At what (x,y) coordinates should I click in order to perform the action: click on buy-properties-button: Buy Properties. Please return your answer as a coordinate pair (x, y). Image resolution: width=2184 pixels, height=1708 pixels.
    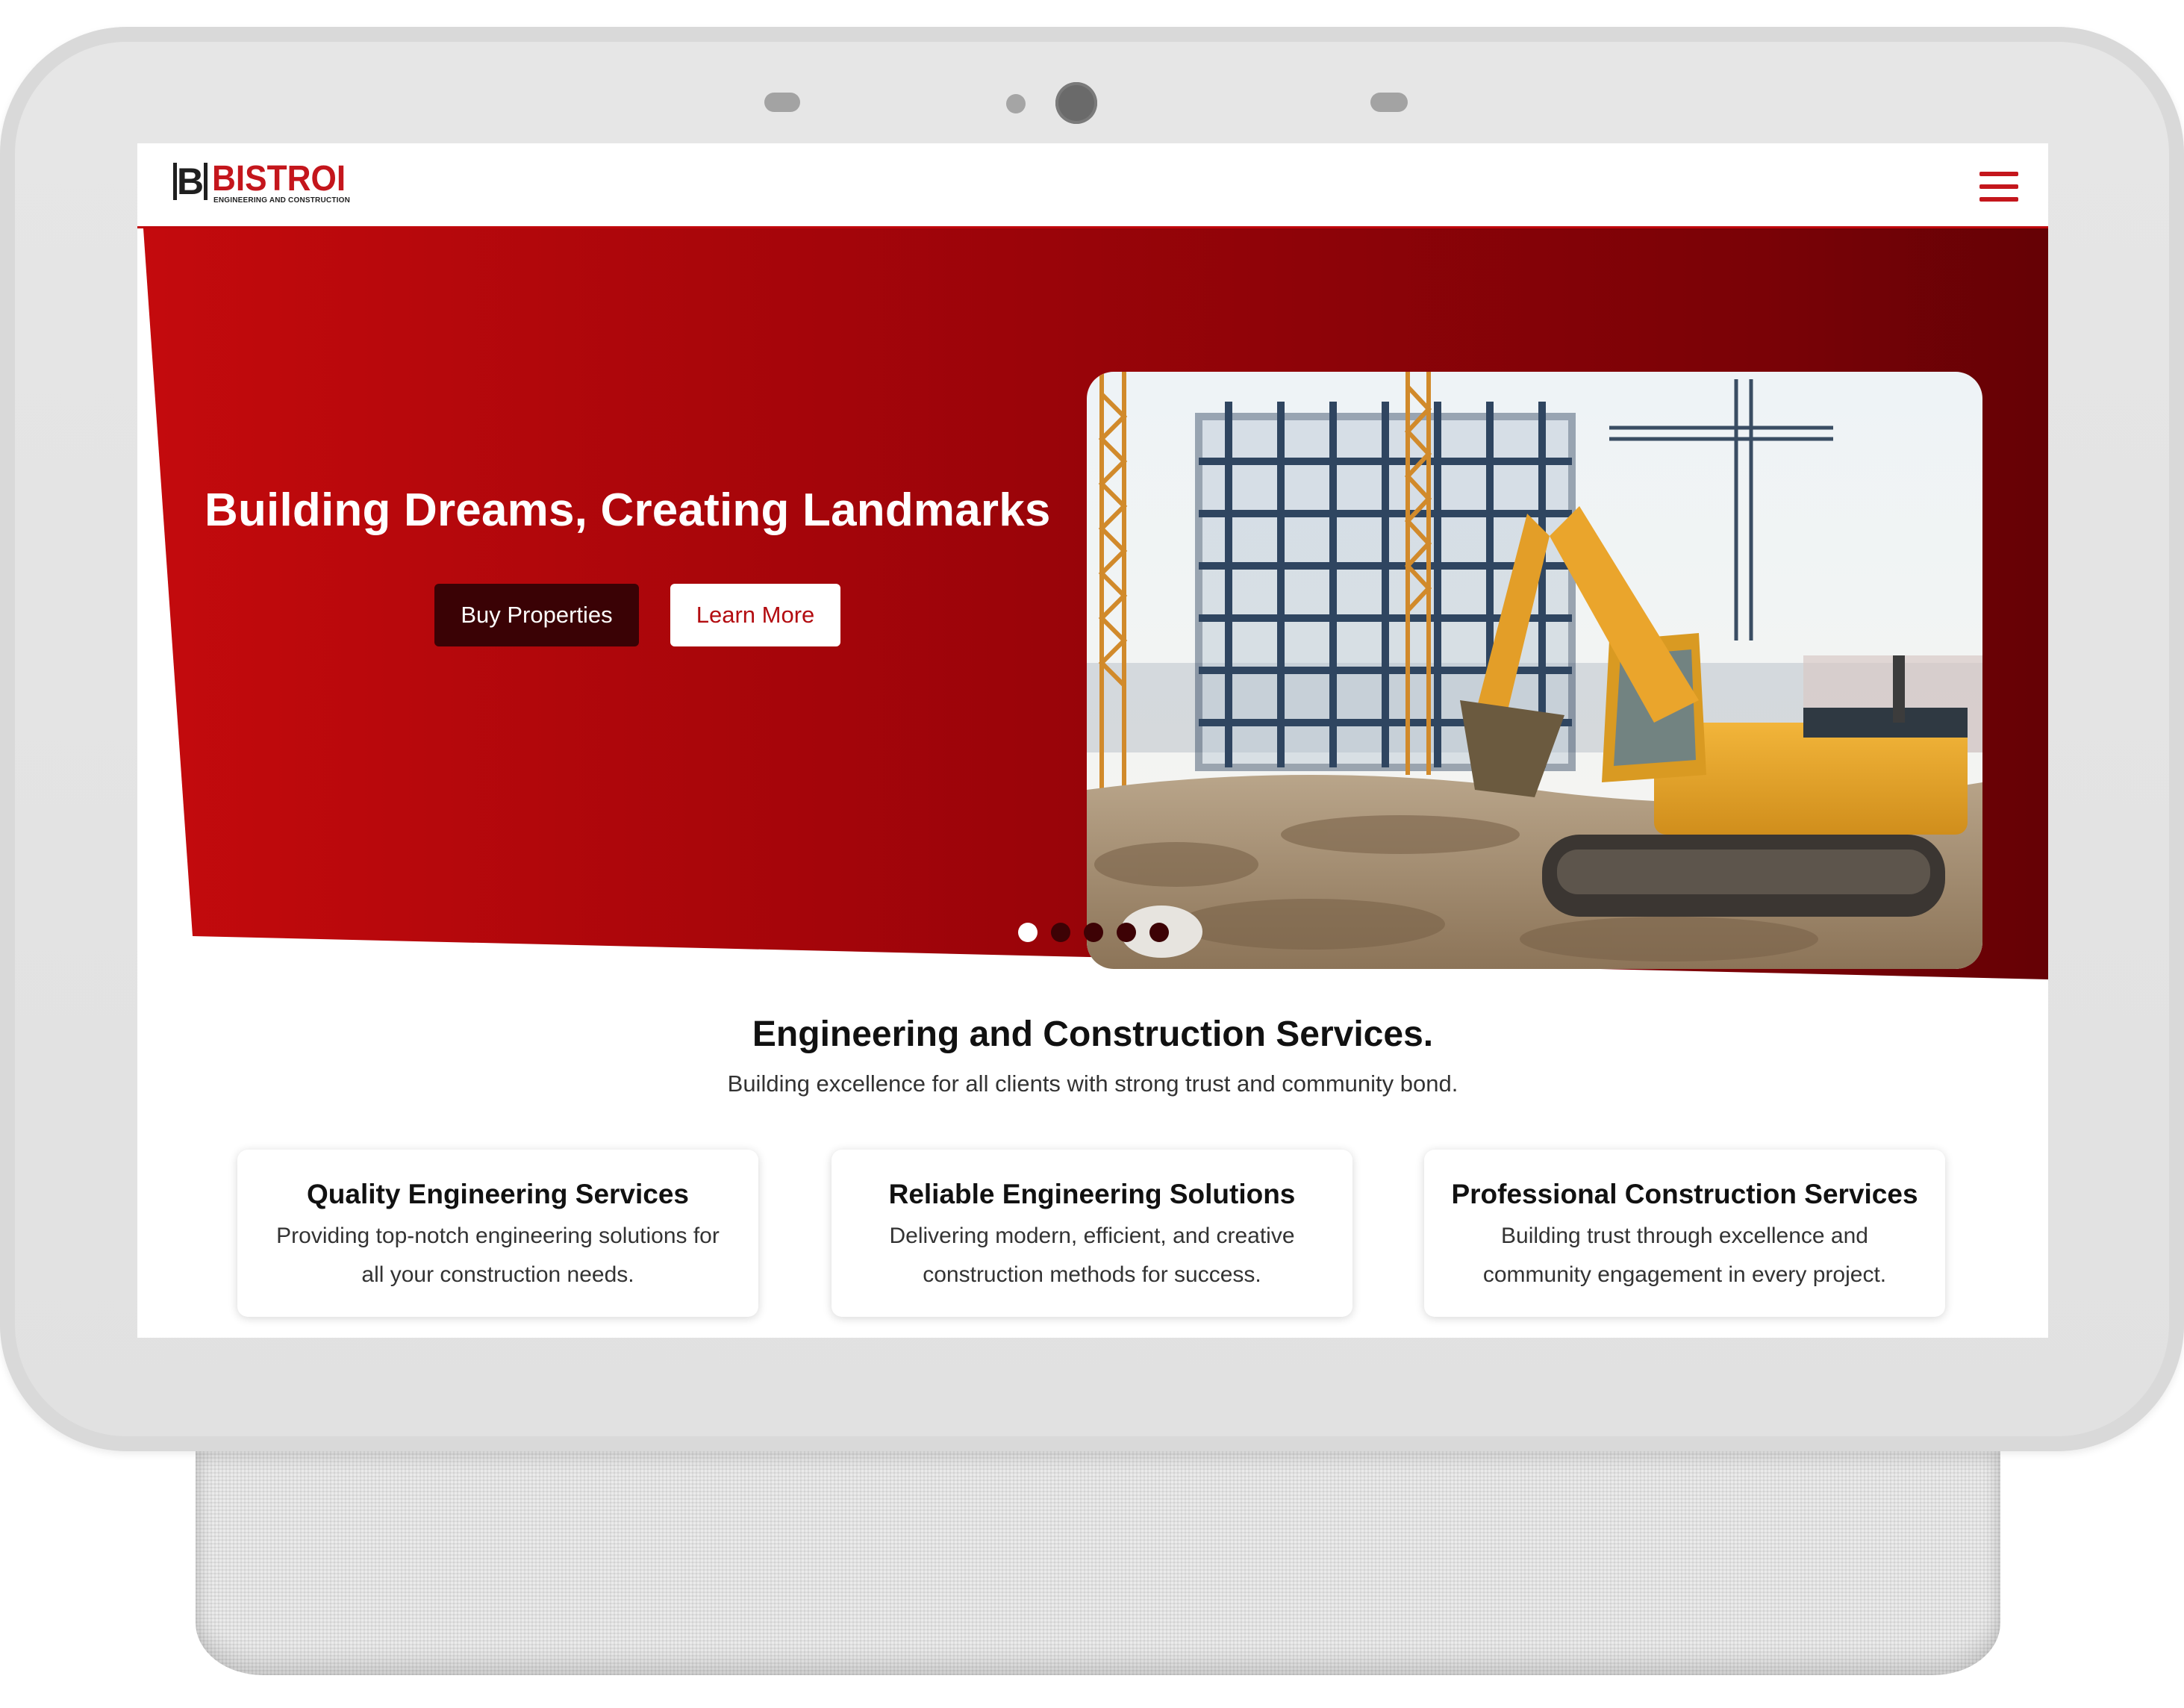
    Looking at the image, I should click on (536, 615).